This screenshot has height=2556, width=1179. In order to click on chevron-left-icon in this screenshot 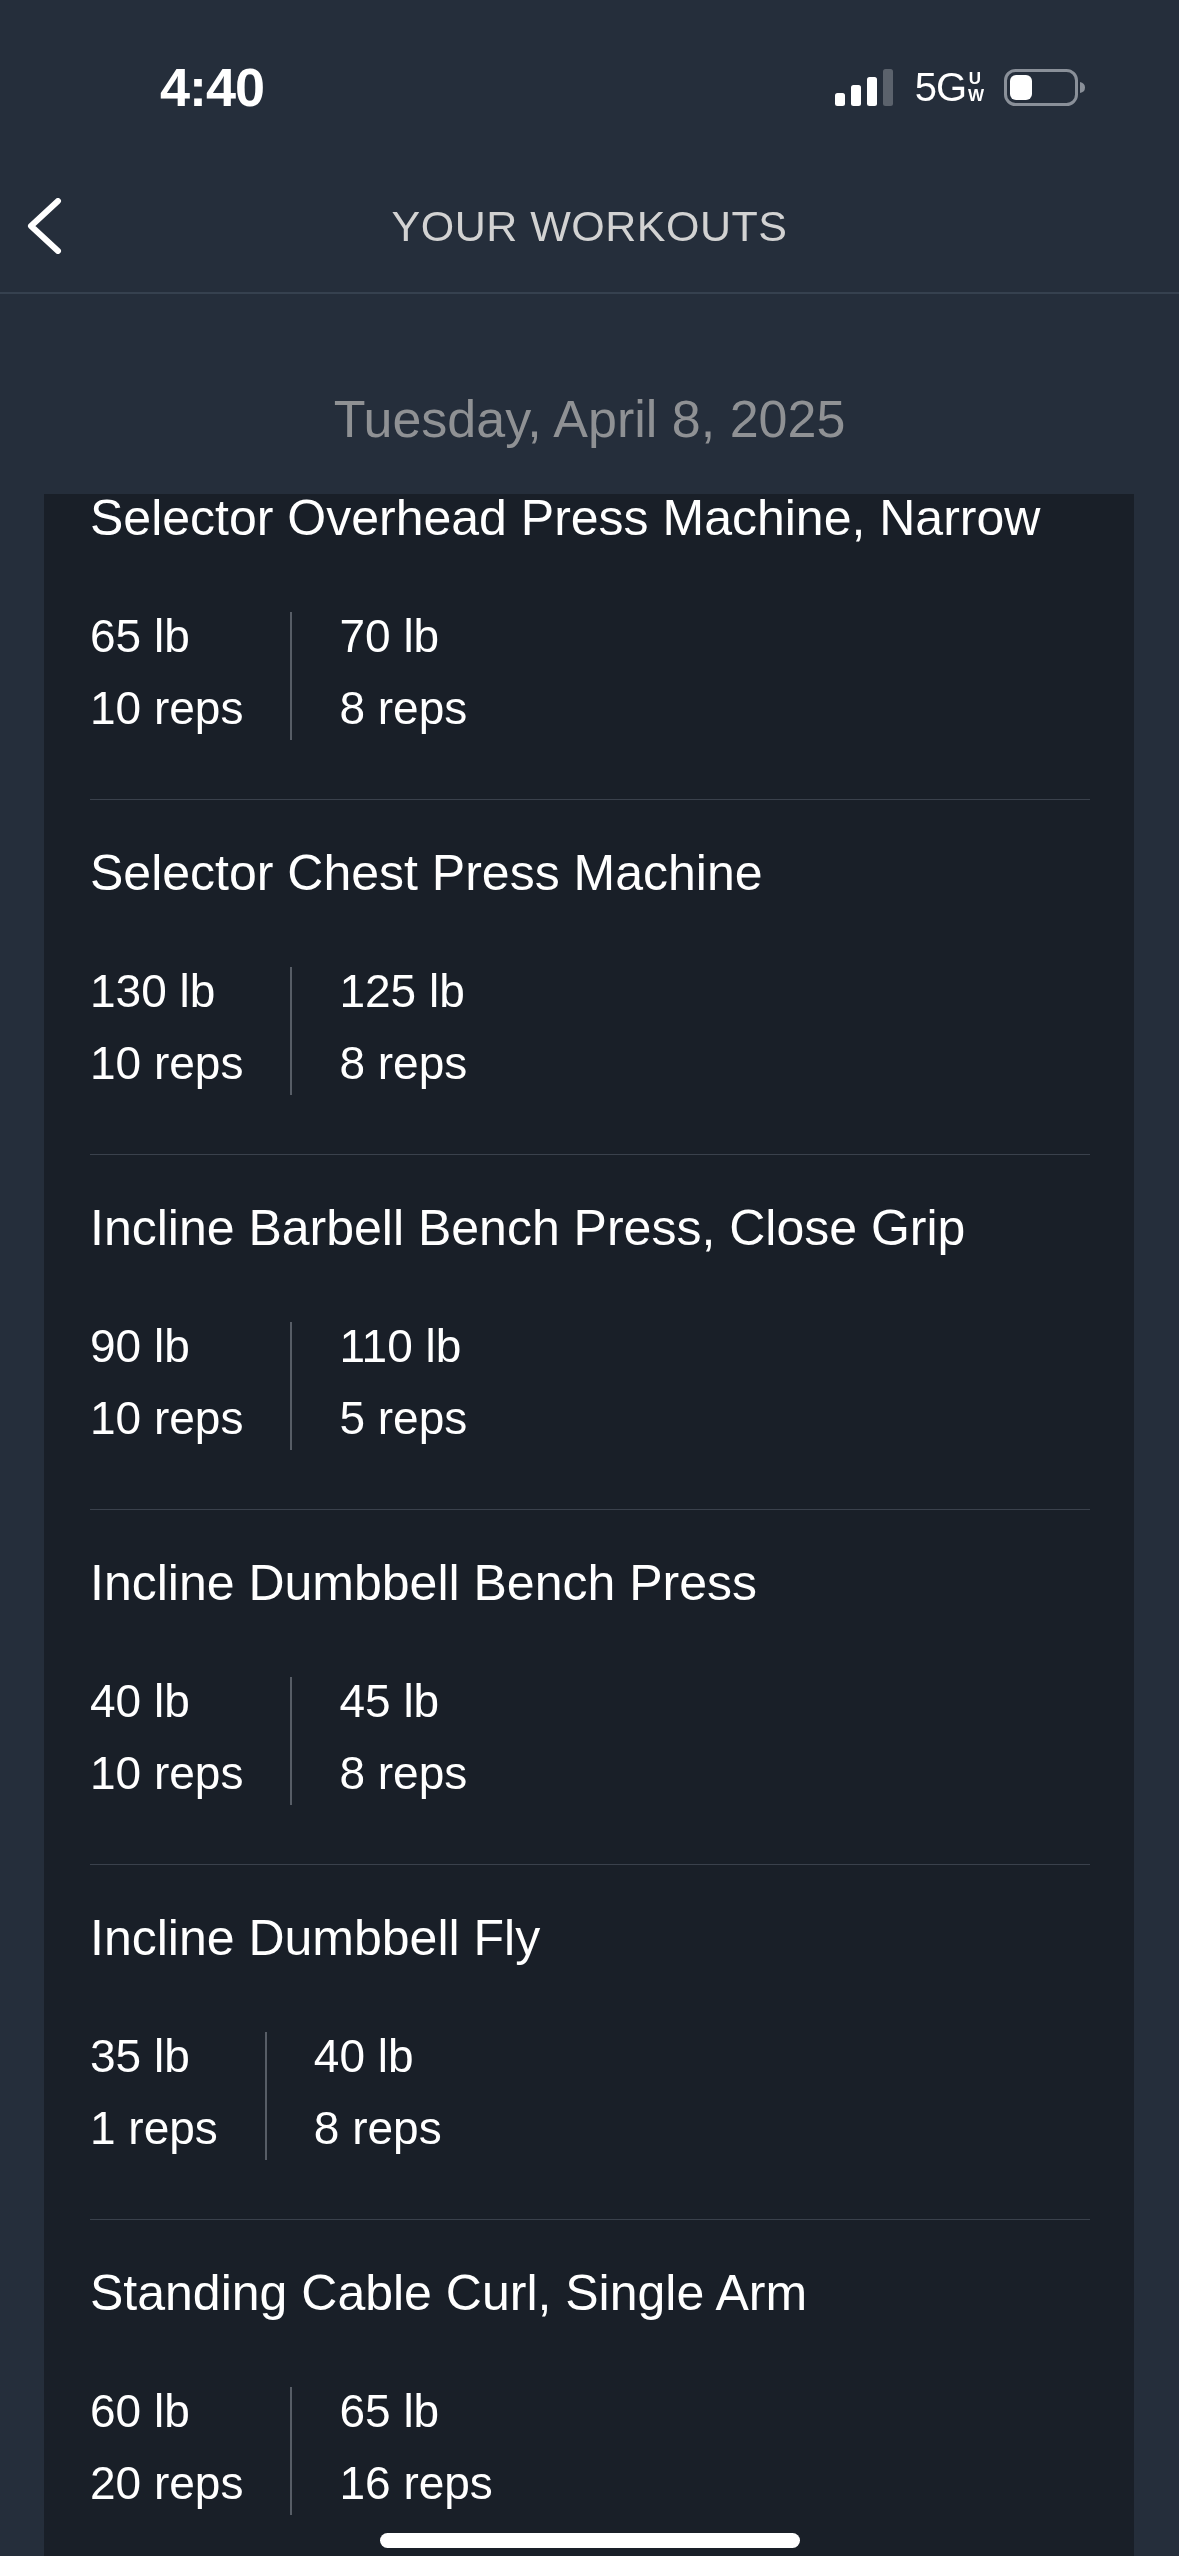, I will do `click(44, 226)`.